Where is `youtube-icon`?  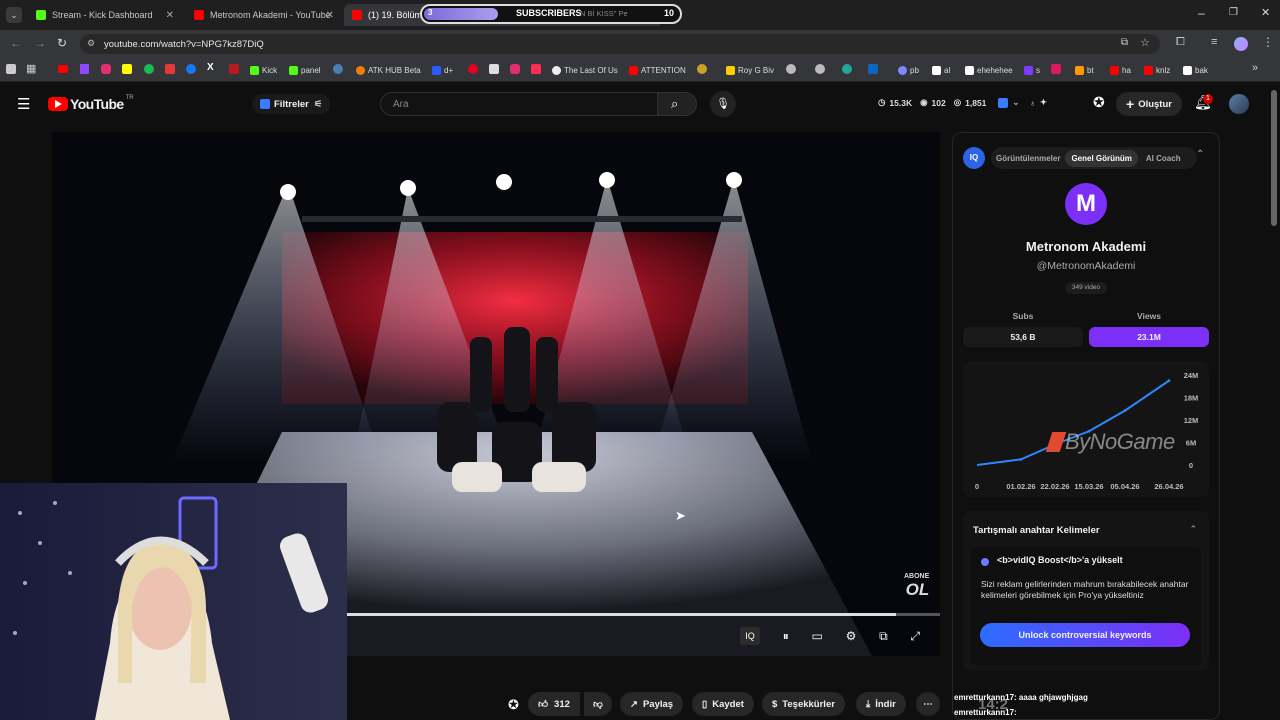 youtube-icon is located at coordinates (1114, 70).